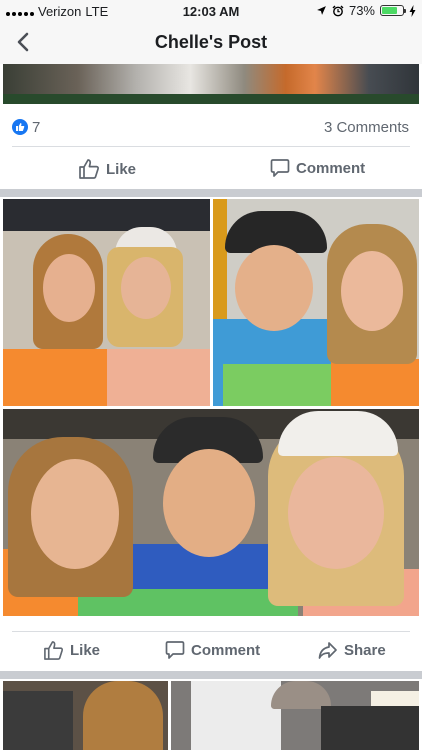 The height and width of the screenshot is (750, 422). What do you see at coordinates (327, 650) in the screenshot?
I see `share-arrow-icon` at bounding box center [327, 650].